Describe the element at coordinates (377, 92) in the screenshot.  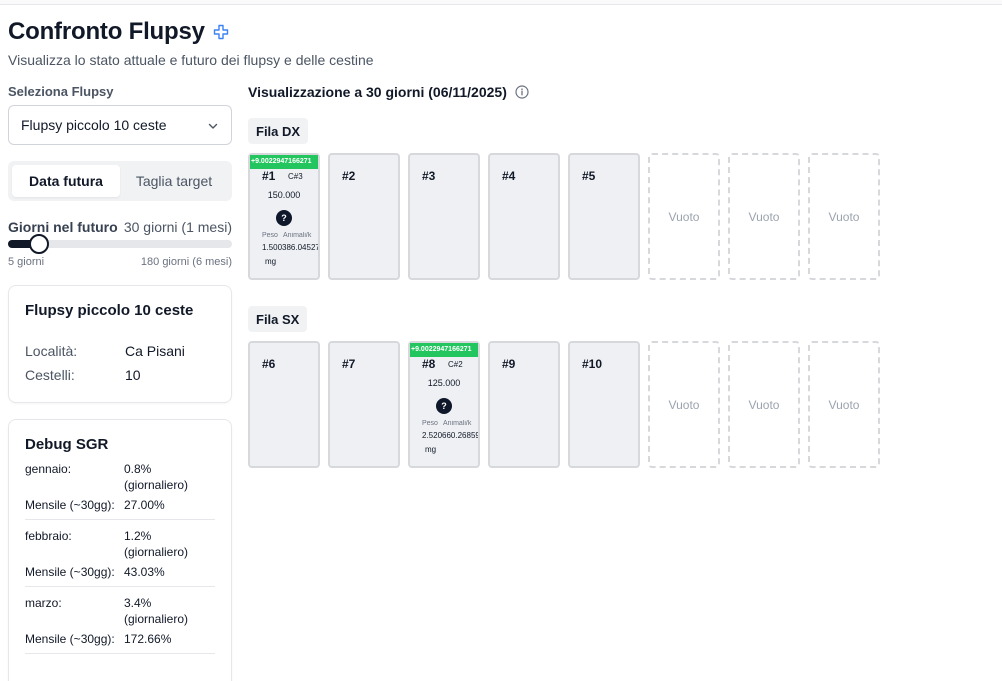
I see `visualization-title: Visualizzazione a 30 giorni (06/11/2025)` at that location.